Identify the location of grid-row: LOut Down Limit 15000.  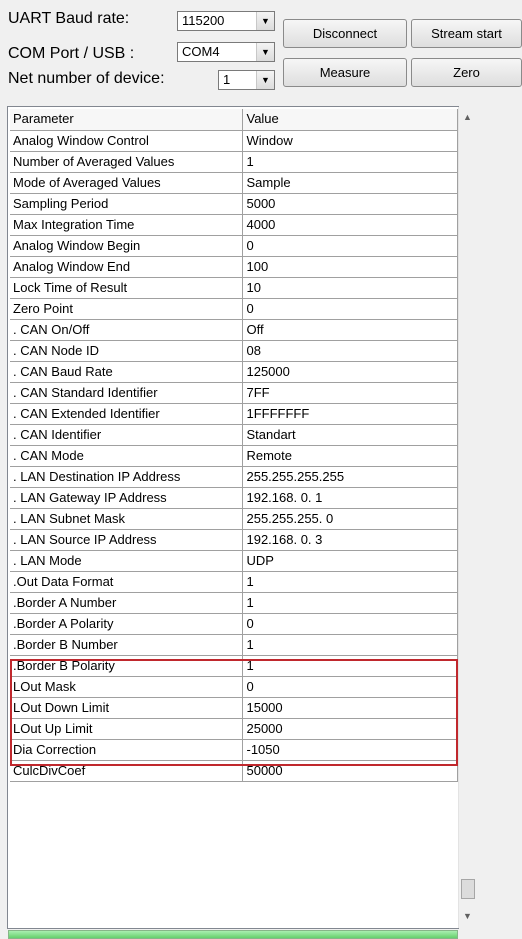
(234, 708).